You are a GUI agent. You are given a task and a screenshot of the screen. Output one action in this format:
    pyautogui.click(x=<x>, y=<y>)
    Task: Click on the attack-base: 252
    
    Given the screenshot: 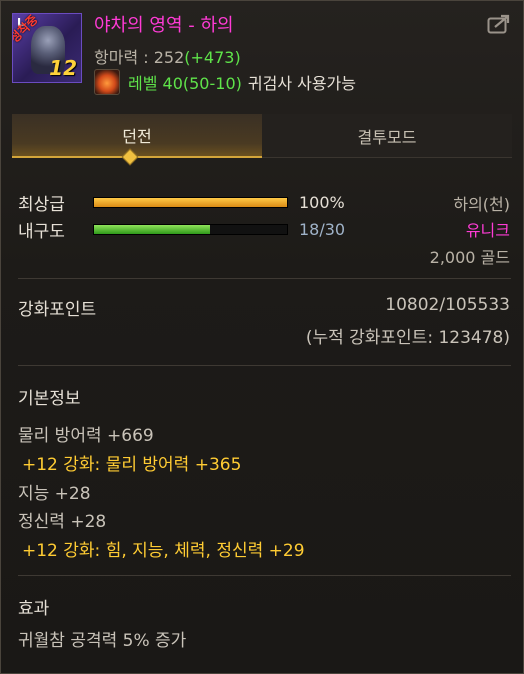 What is the action you would take?
    pyautogui.click(x=169, y=57)
    